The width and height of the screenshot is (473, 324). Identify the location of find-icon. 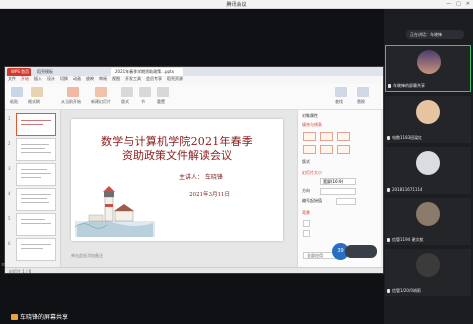
(341, 92).